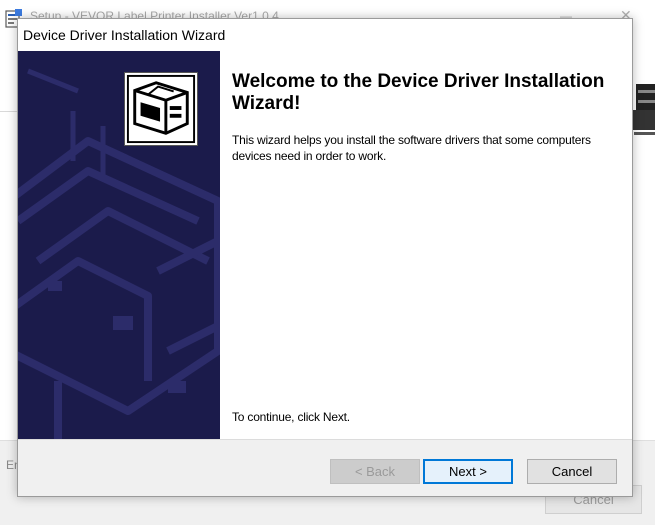 Image resolution: width=655 pixels, height=525 pixels. What do you see at coordinates (325, 467) in the screenshot?
I see `dialog-button-bar: < Back Next > Cancel` at bounding box center [325, 467].